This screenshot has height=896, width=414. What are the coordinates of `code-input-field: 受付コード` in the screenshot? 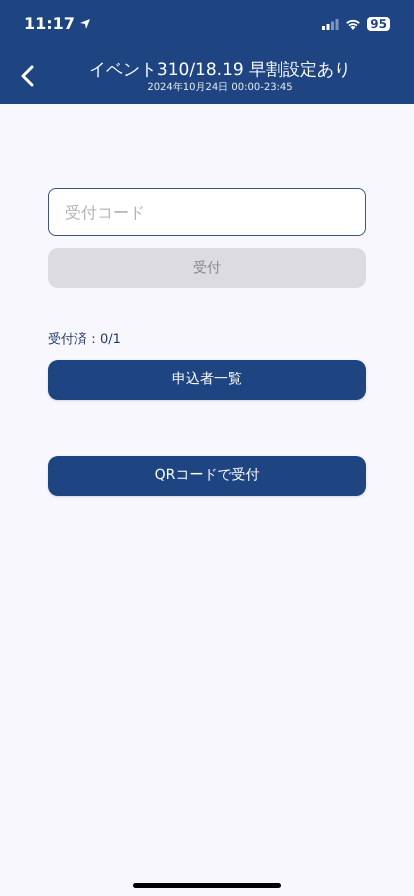 It's located at (207, 212).